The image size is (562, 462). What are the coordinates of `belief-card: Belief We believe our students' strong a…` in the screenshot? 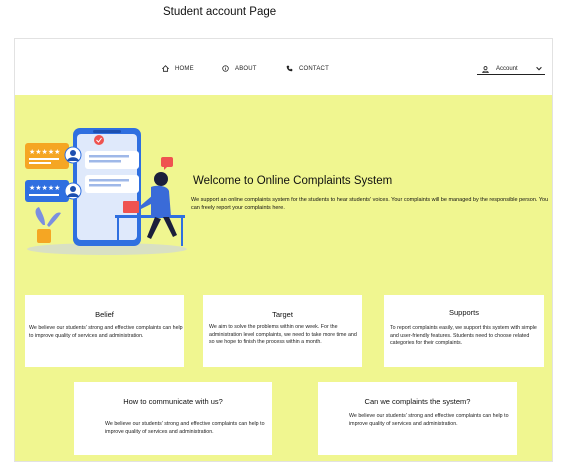 It's located at (104, 331).